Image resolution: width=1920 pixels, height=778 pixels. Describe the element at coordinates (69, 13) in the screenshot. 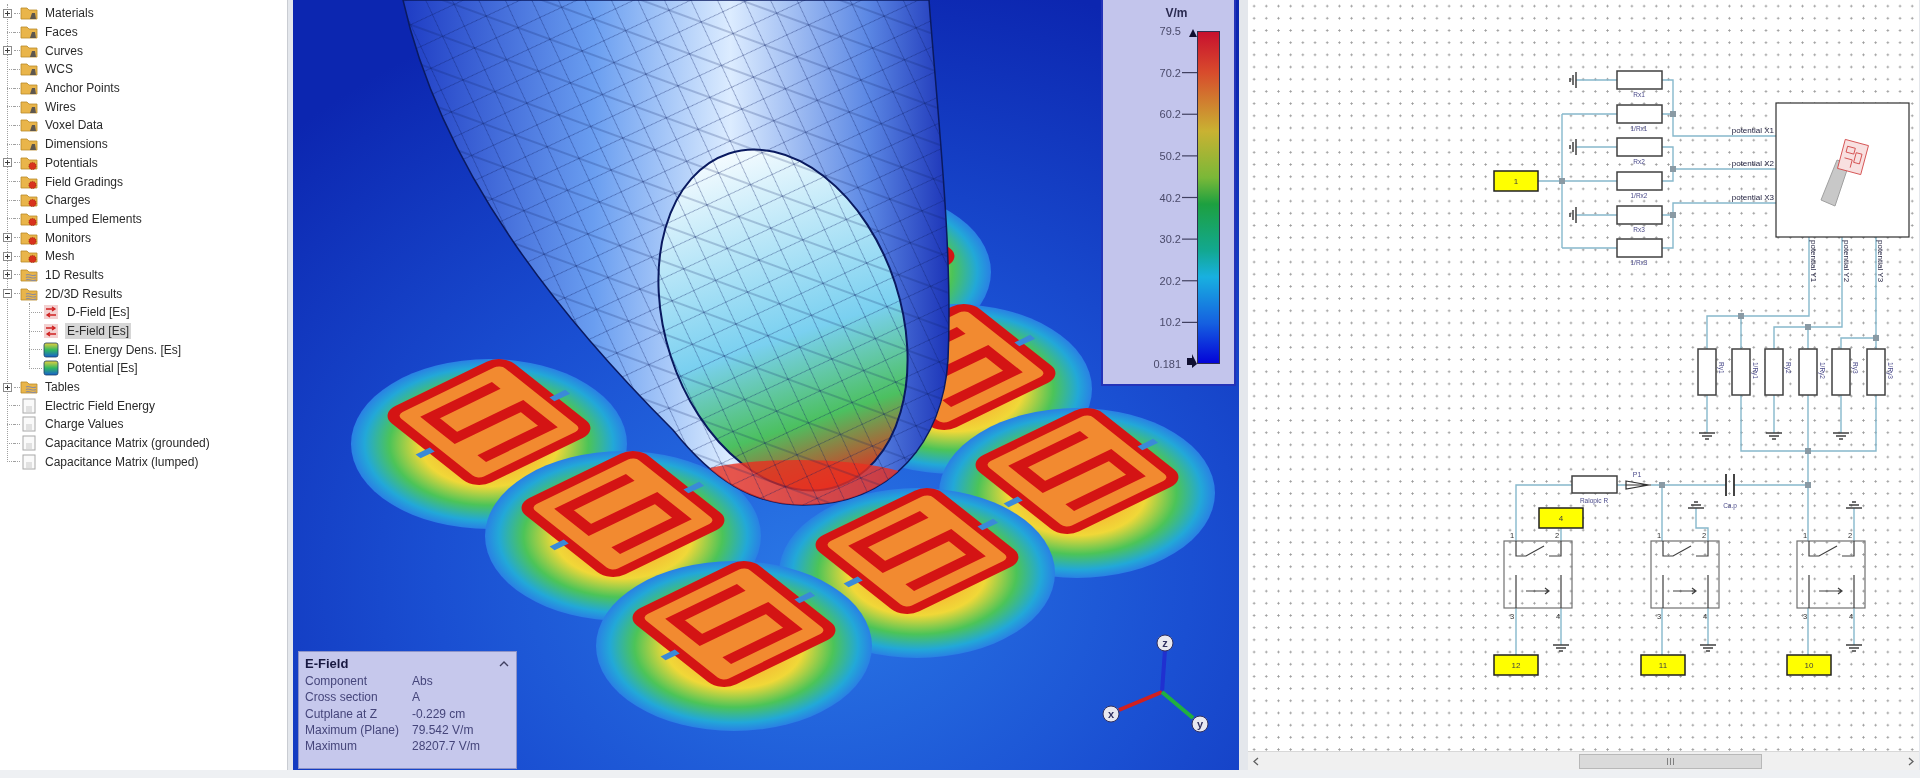

I see `tree-item: Materials` at that location.